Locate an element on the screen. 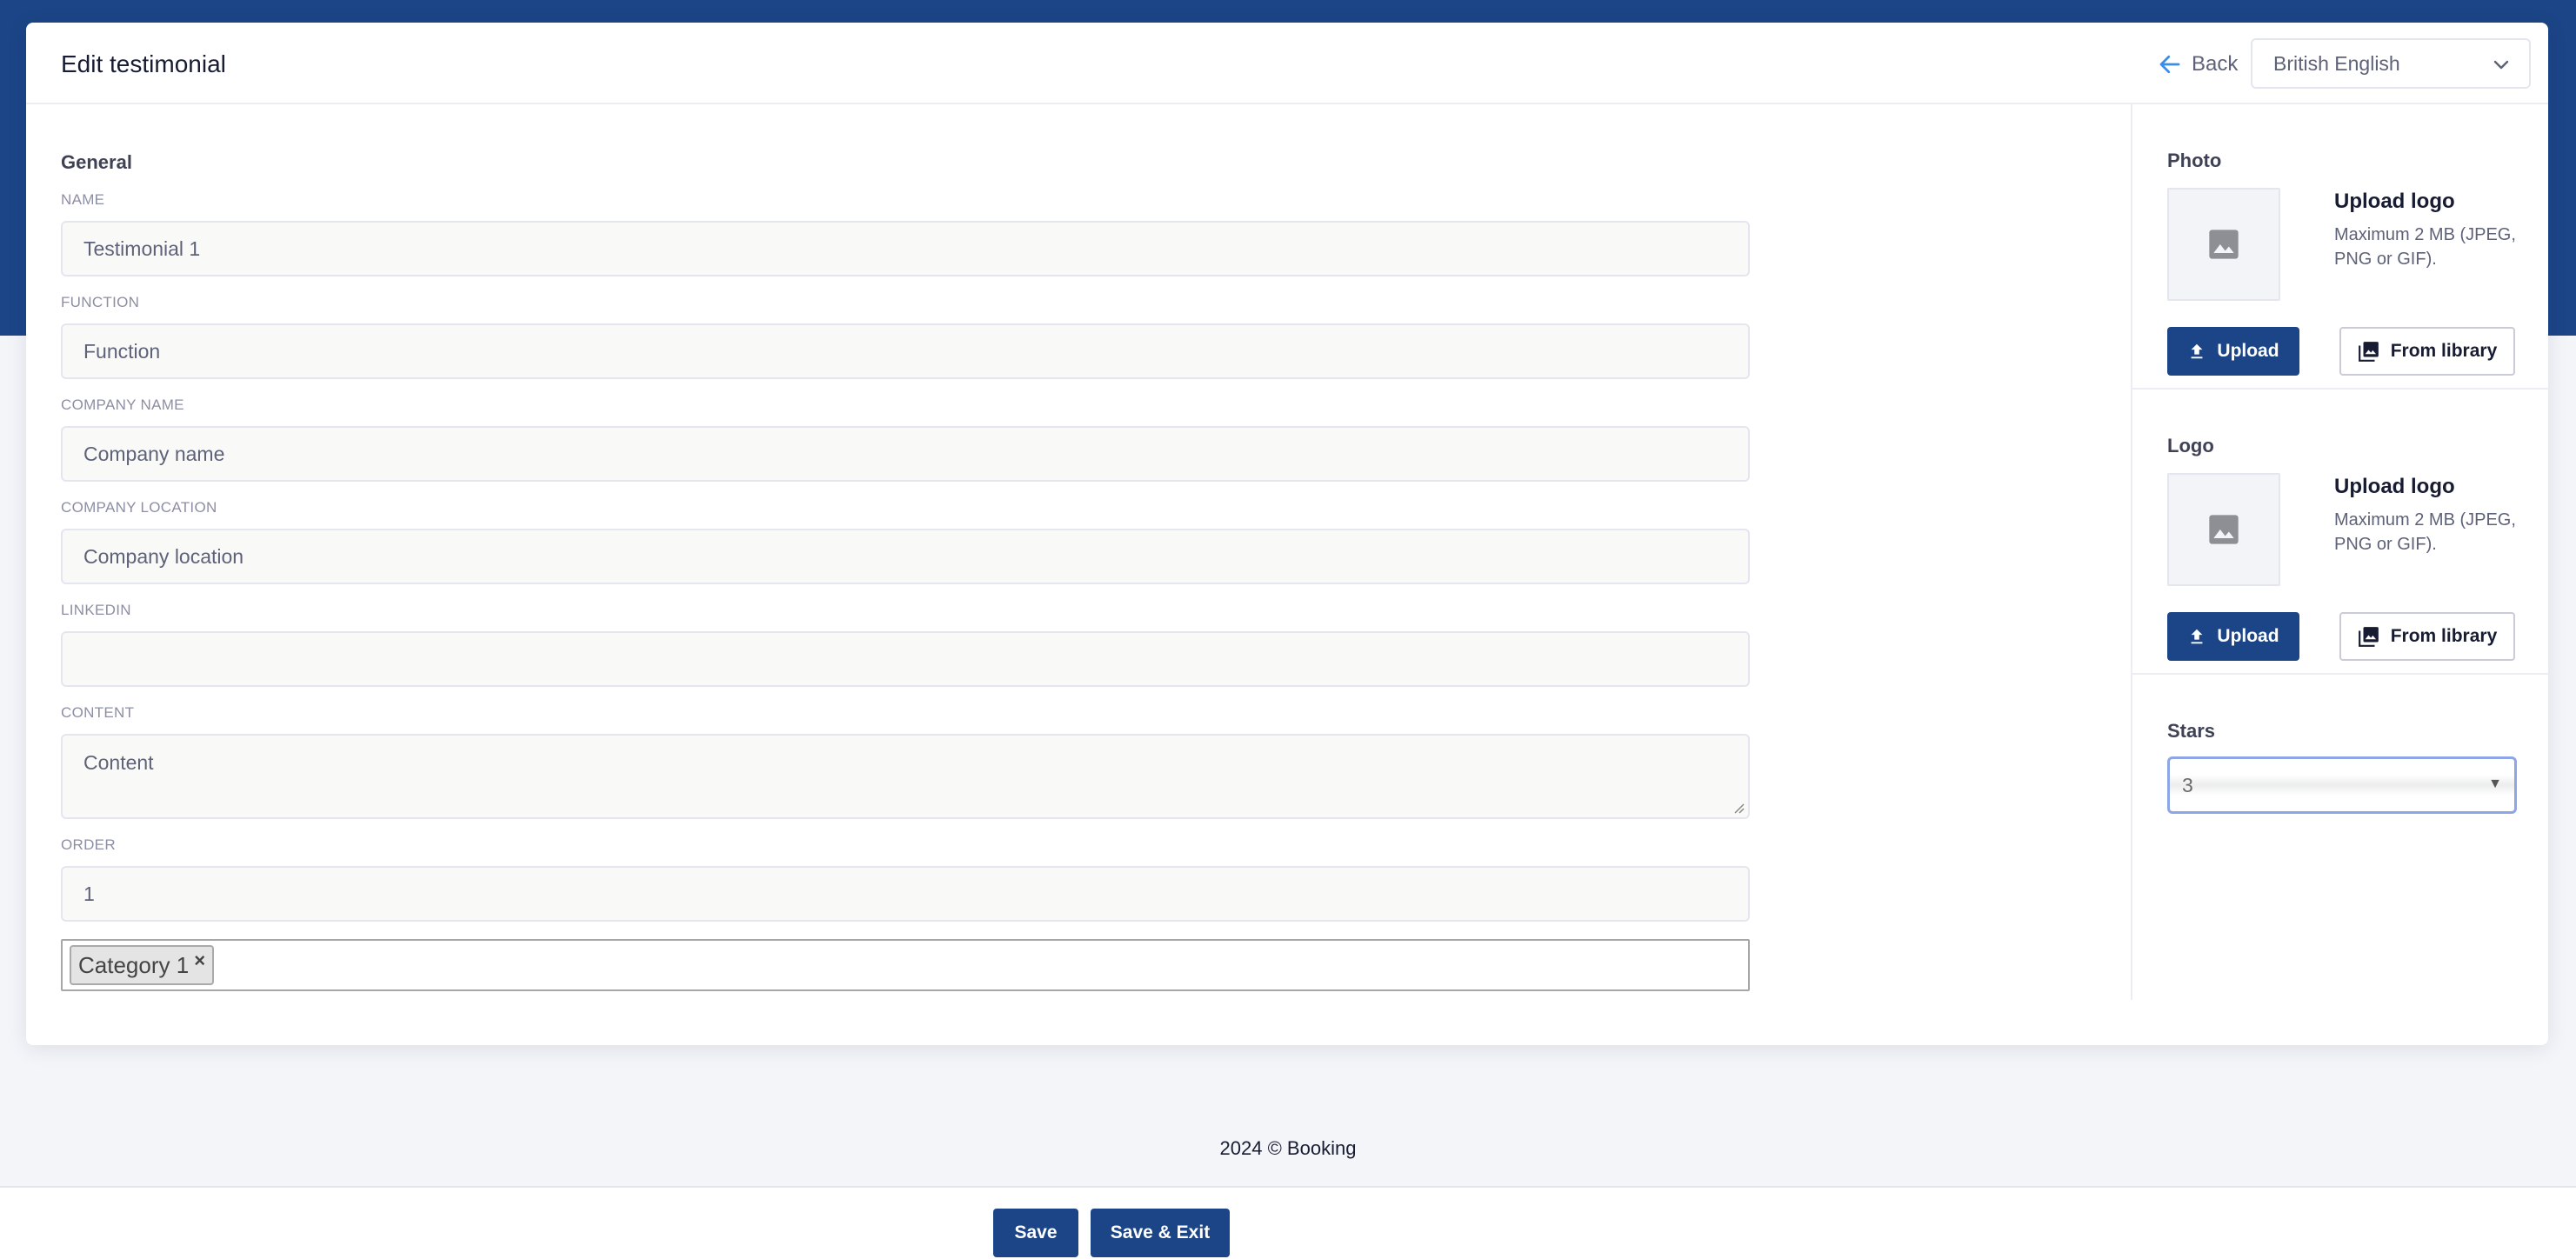  category-tag-label: Category 1 is located at coordinates (134, 964).